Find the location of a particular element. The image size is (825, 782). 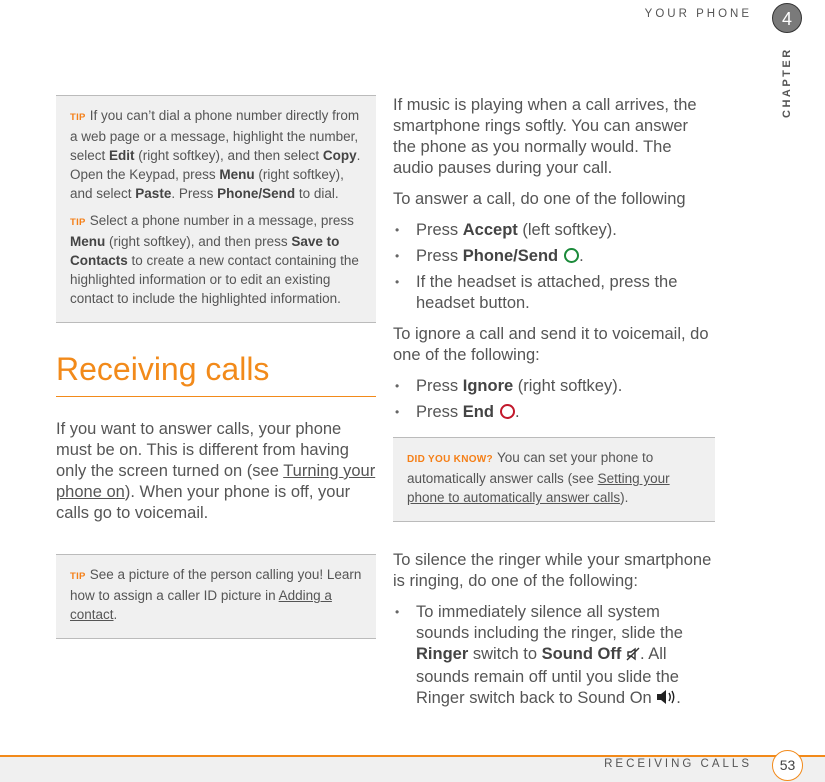

did-you-know-label: DID YOU KNOW? is located at coordinates (450, 459).